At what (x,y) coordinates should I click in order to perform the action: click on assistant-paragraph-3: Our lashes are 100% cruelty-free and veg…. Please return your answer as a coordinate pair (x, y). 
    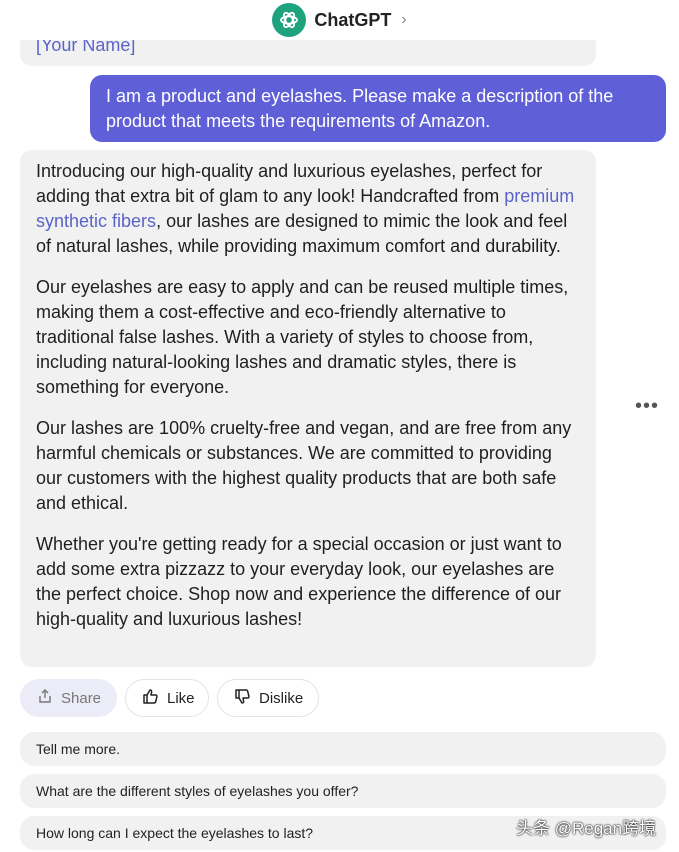
    Looking at the image, I should click on (304, 465).